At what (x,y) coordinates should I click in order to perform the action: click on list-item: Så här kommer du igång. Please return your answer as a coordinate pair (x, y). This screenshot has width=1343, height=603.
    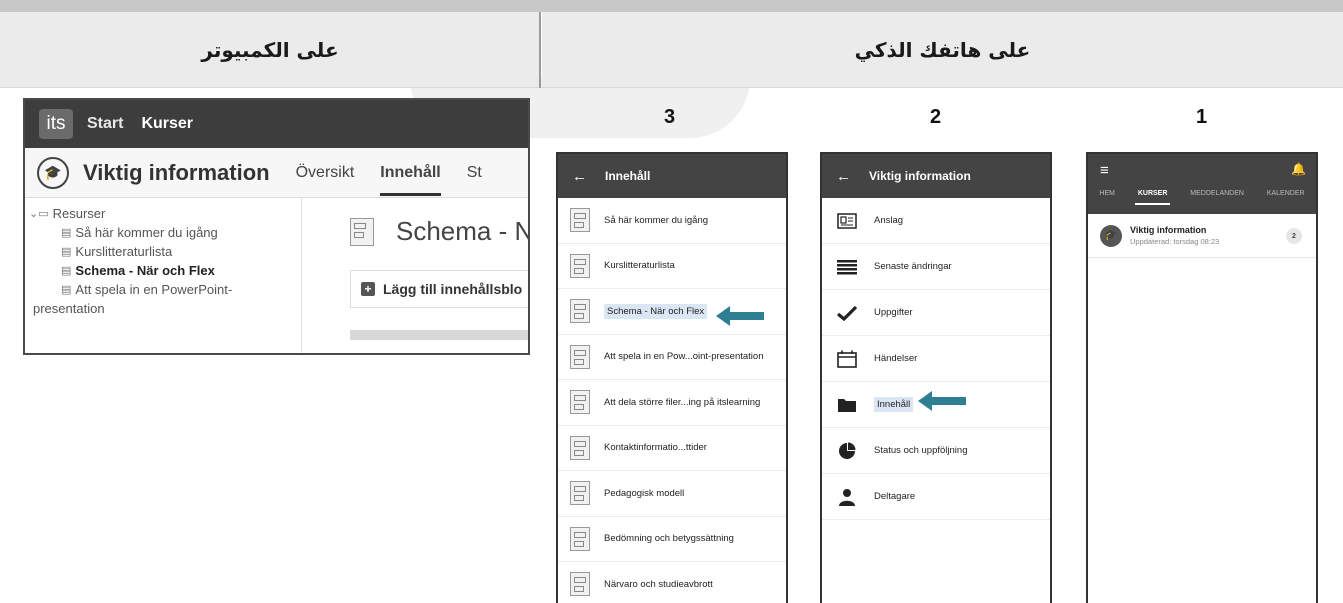
    Looking at the image, I should click on (672, 221).